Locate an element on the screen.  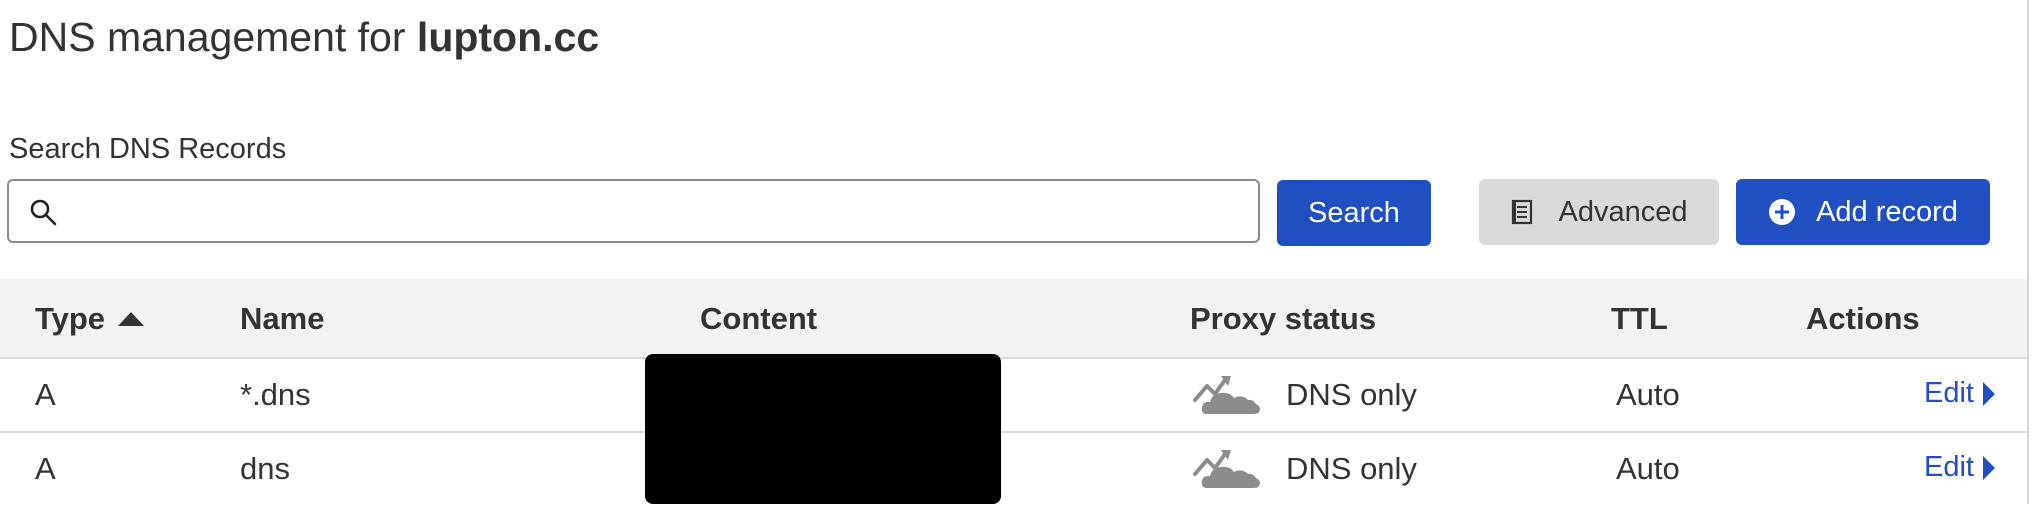
column-header-ttl: TTL is located at coordinates (1639, 319).